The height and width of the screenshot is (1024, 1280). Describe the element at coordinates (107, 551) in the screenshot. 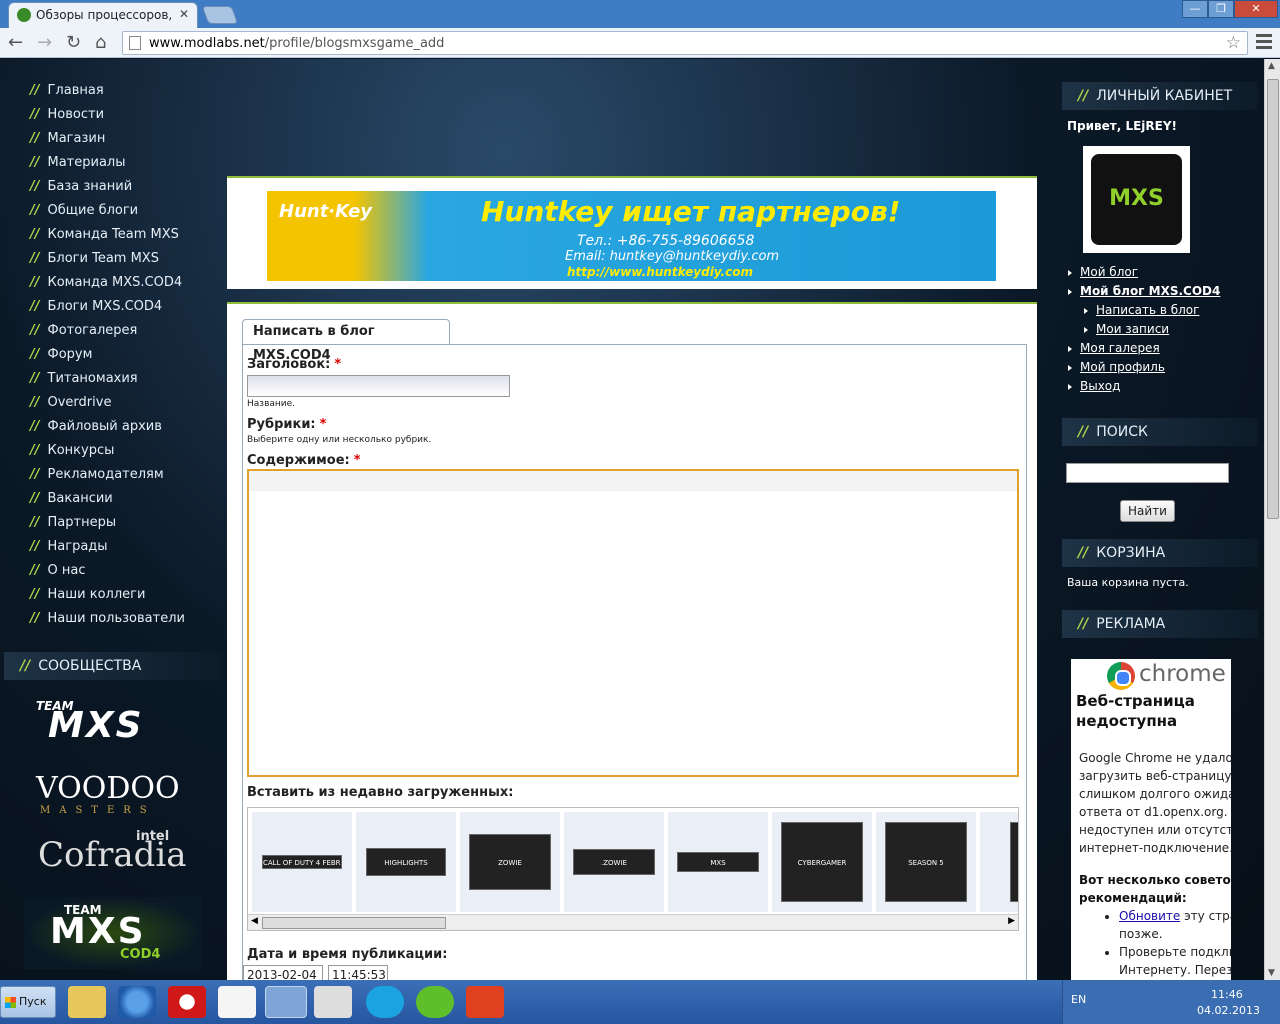

I see `sidebar-item: // Награды` at that location.